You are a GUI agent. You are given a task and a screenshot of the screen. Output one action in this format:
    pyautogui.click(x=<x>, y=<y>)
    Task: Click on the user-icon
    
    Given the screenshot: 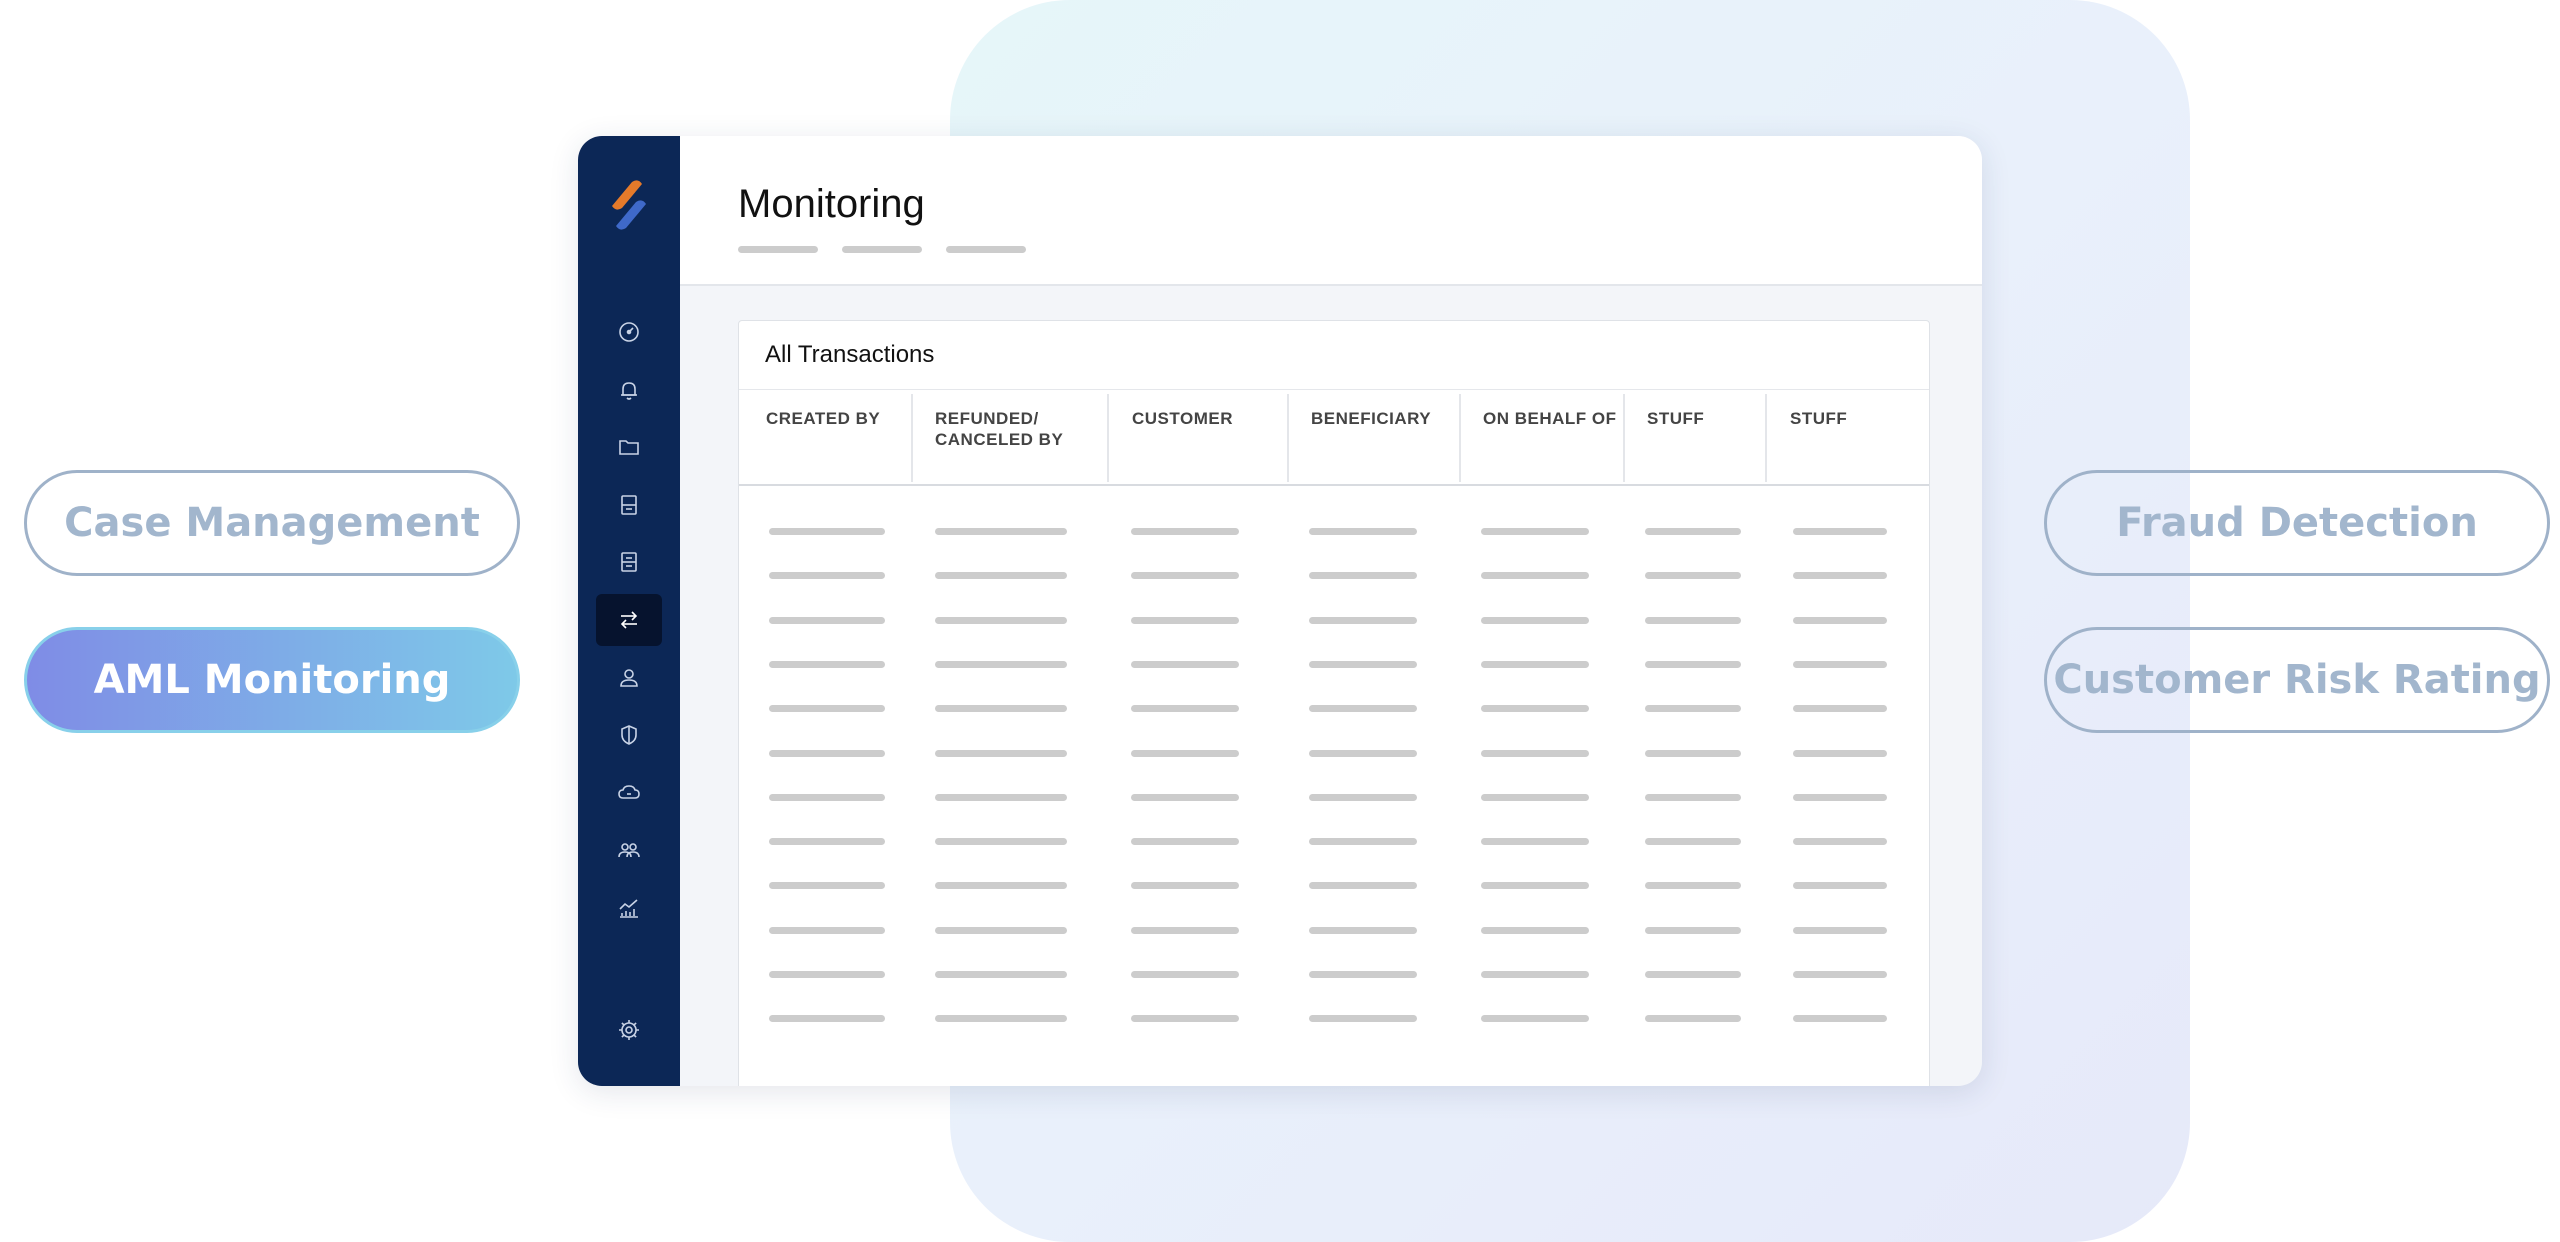 What is the action you would take?
    pyautogui.click(x=629, y=678)
    